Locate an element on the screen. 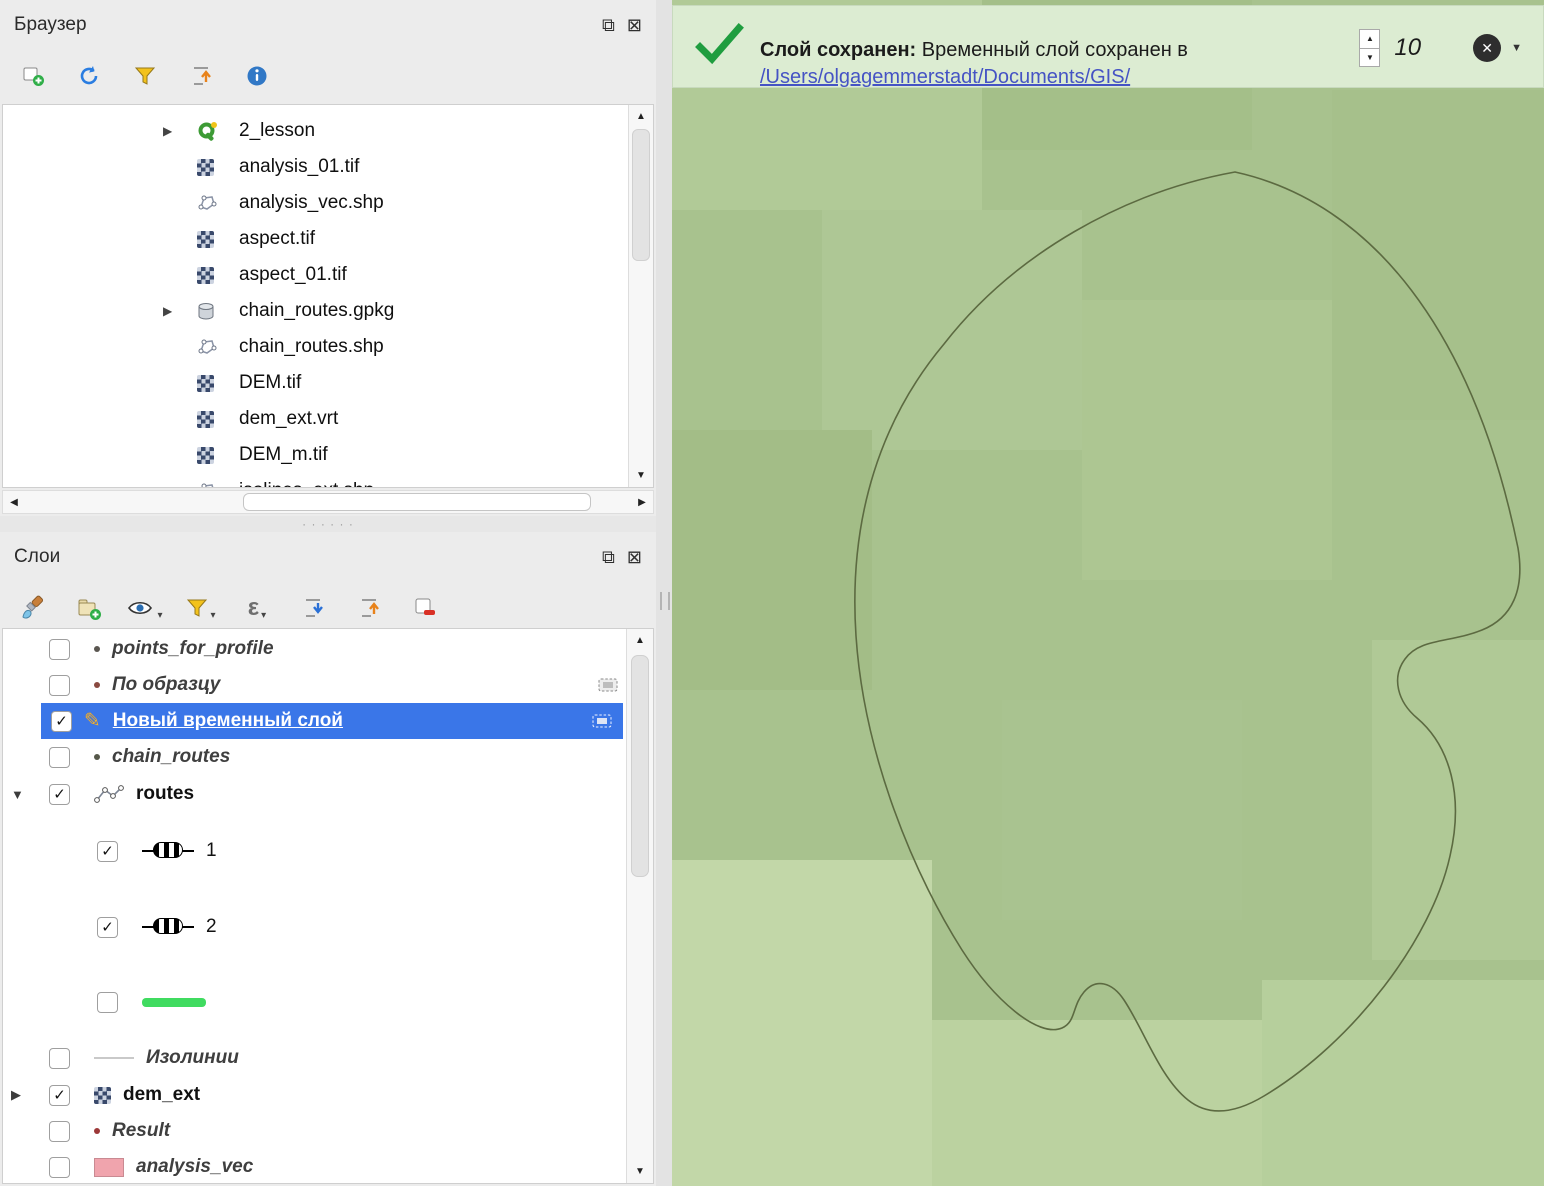  legend-label: 1 is located at coordinates (211, 850).